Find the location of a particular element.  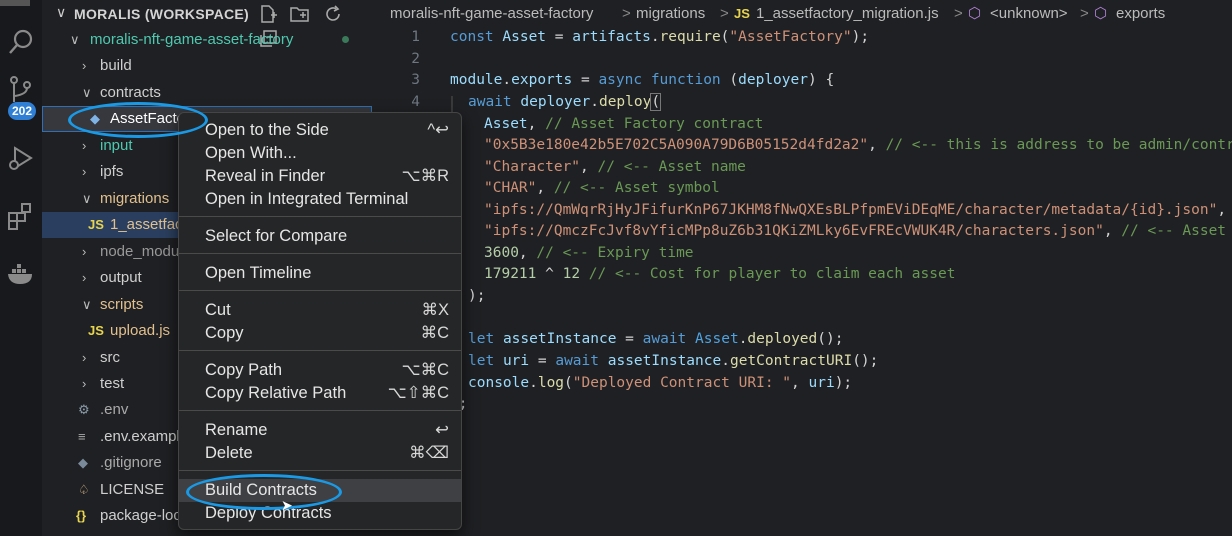

code-line: 7"Character", // <-- Asset name is located at coordinates (802, 167).